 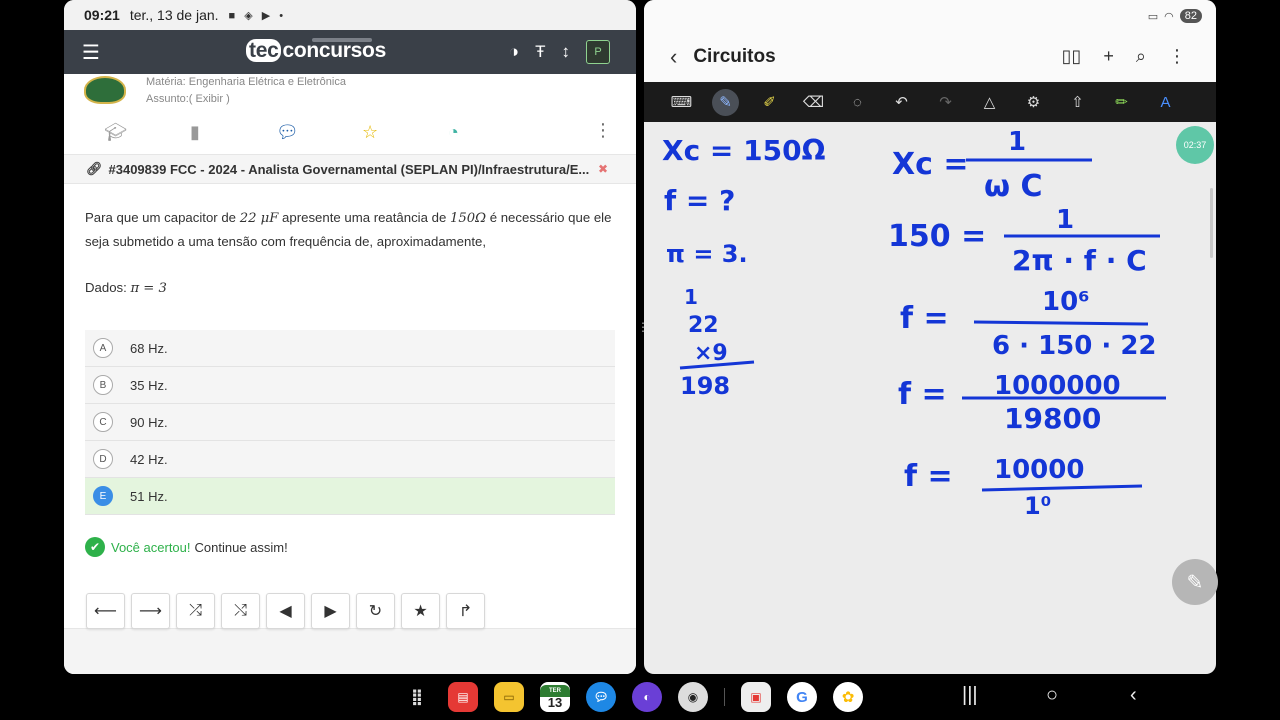 What do you see at coordinates (744, 150) in the screenshot?
I see `note-xc-given: Xc = 150Ω` at bounding box center [744, 150].